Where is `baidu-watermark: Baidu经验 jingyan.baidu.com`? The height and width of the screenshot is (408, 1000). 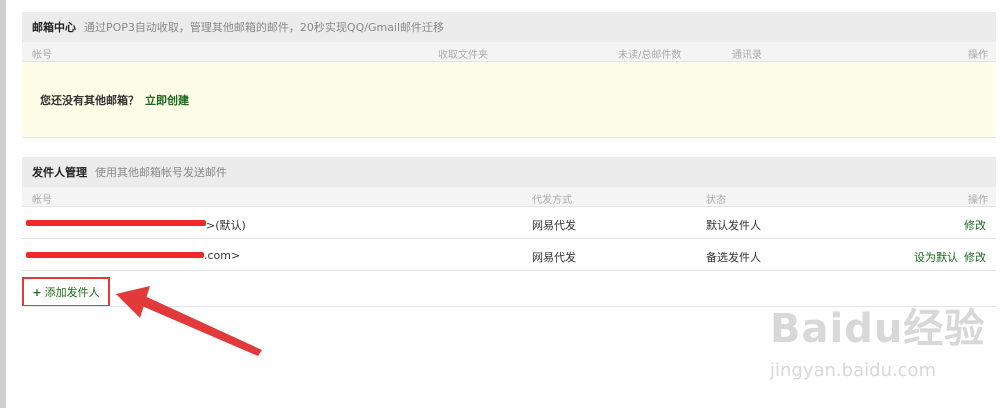
baidu-watermark: Baidu经验 jingyan.baidu.com is located at coordinates (875, 346).